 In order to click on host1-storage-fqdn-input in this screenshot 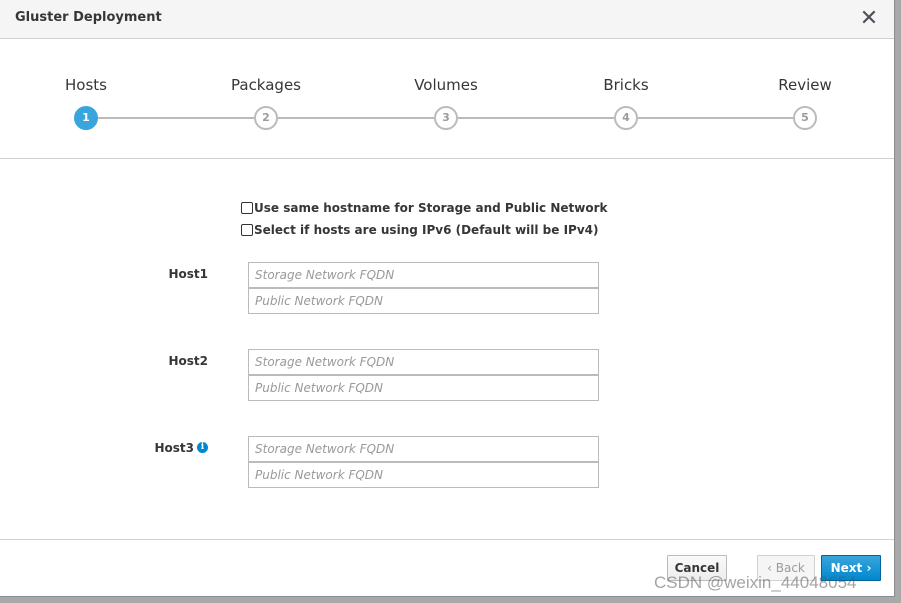, I will do `click(423, 275)`.